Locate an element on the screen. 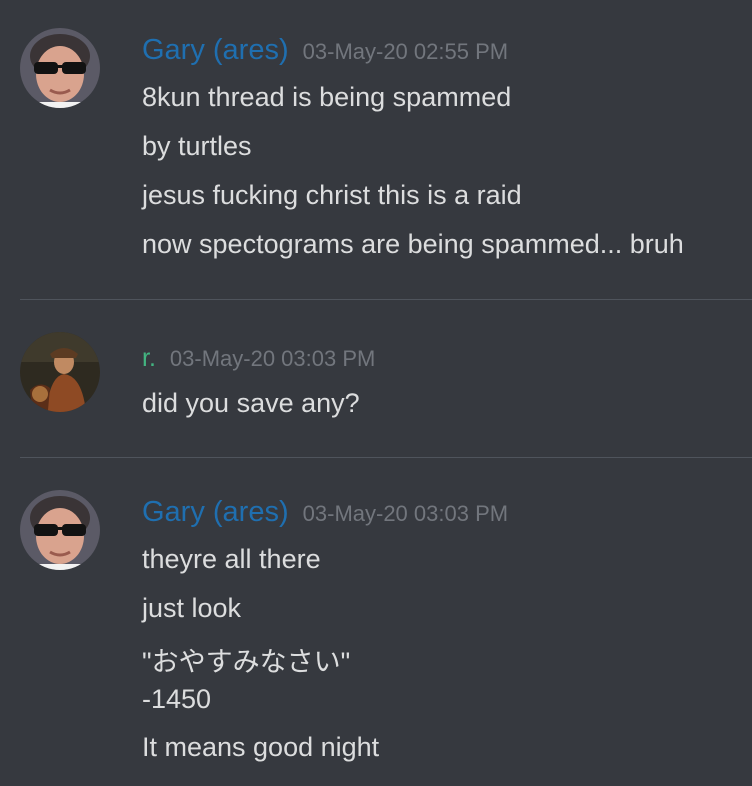 This screenshot has height=786, width=752. author-name: r. is located at coordinates (149, 358).